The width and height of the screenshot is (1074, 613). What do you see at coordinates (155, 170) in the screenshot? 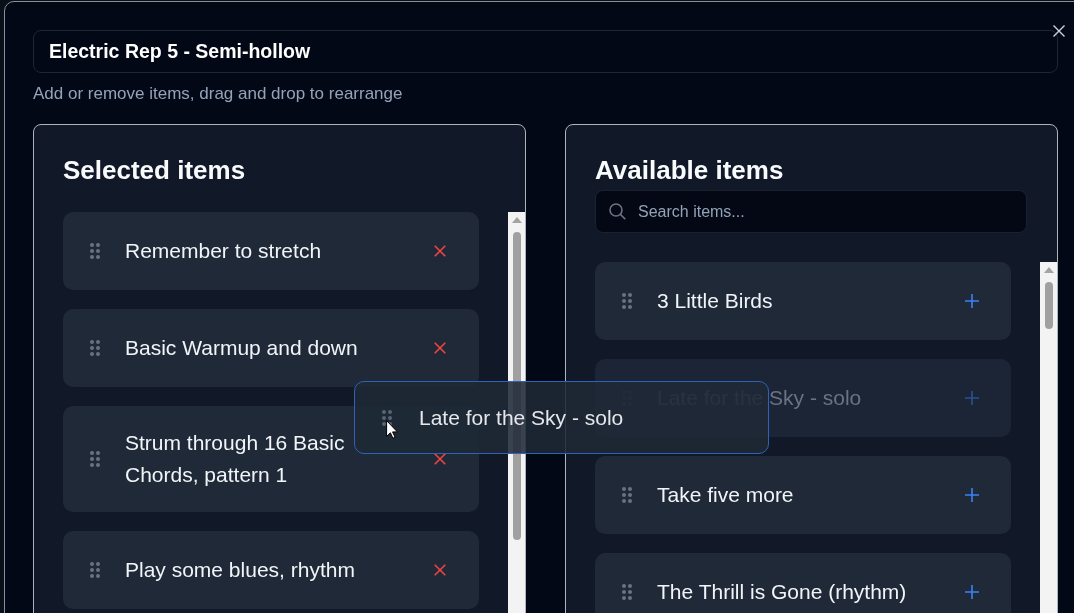
I see `panel-title: Selected items` at bounding box center [155, 170].